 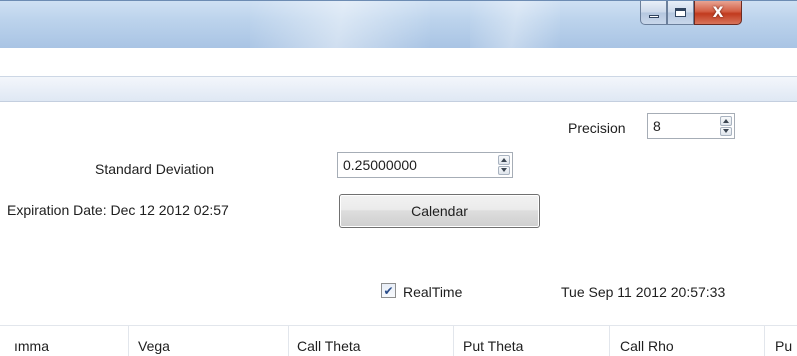 I want to click on minimize-button, so click(x=653, y=13).